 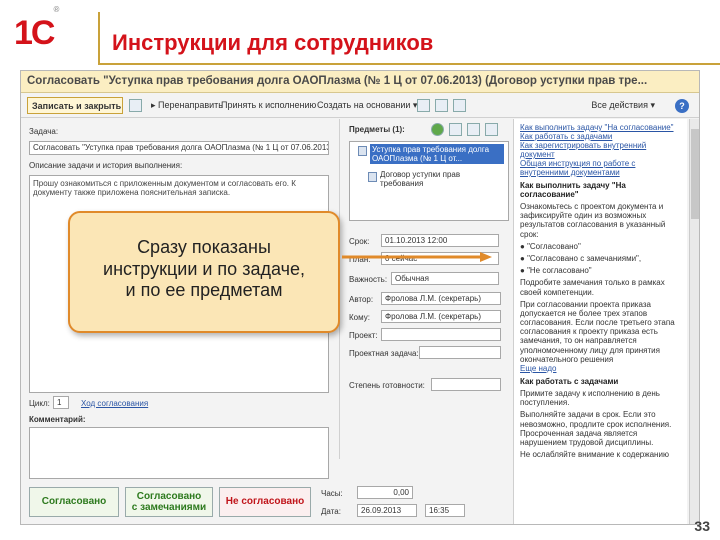 I want to click on all-actions-menu: Все действия ▾, so click(x=623, y=105).